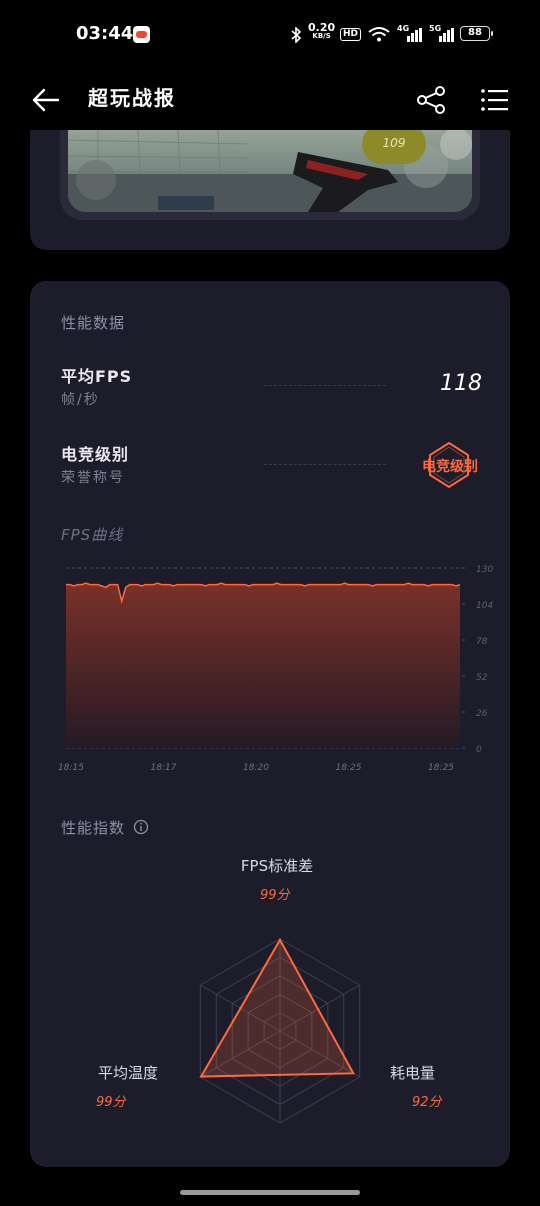 This screenshot has height=1206, width=540. I want to click on radar-label-power: 耗电量, so click(413, 1073).